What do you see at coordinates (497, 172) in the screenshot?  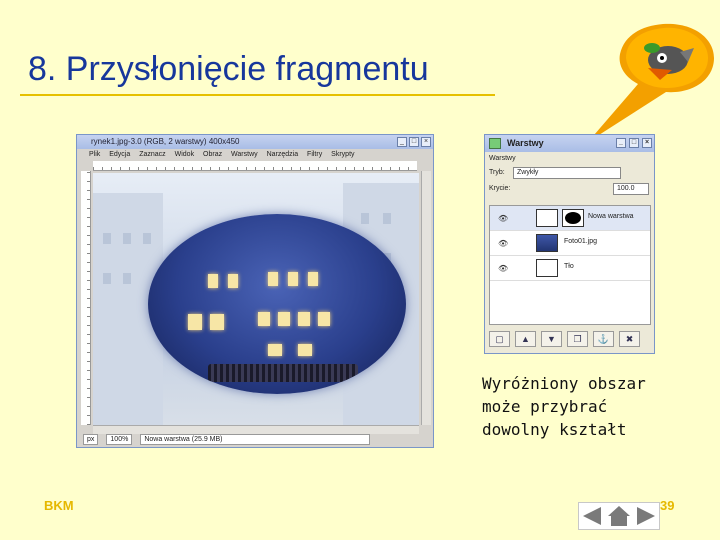 I see `mode-label: Tryb:` at bounding box center [497, 172].